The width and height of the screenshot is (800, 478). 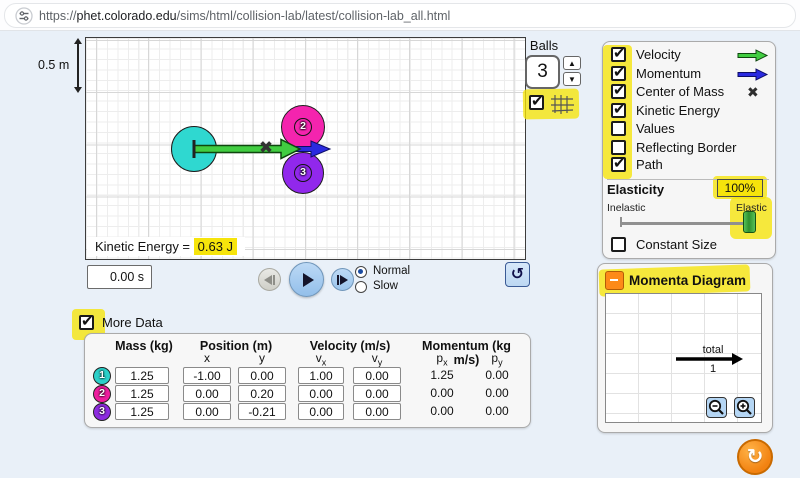 What do you see at coordinates (626, 208) in the screenshot?
I see `elasticity-inelastic-label: Inelastic` at bounding box center [626, 208].